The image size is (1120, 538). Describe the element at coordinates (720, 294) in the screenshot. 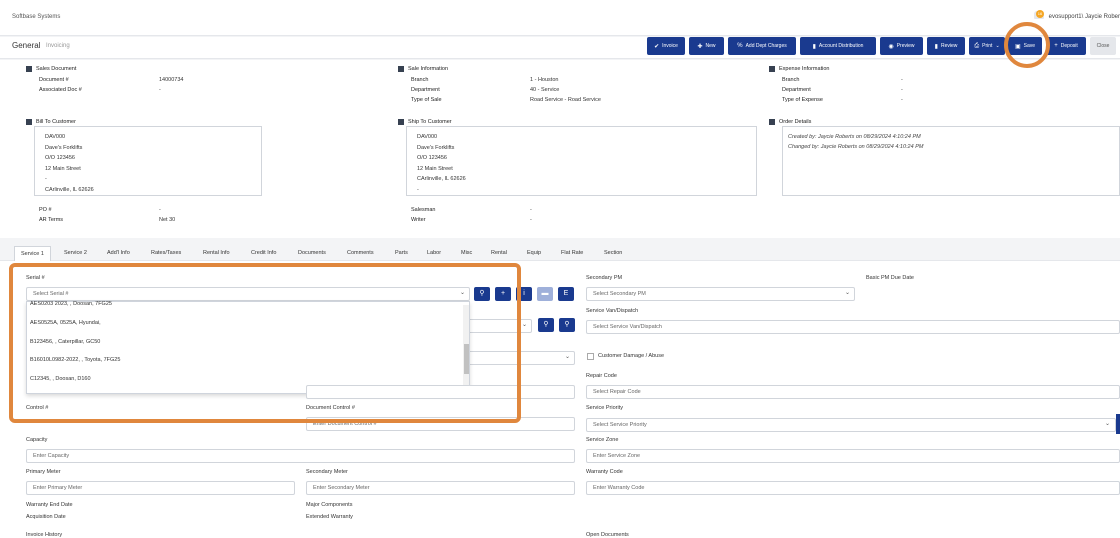

I see `secondary-pm-select: Select Secondary PM` at that location.